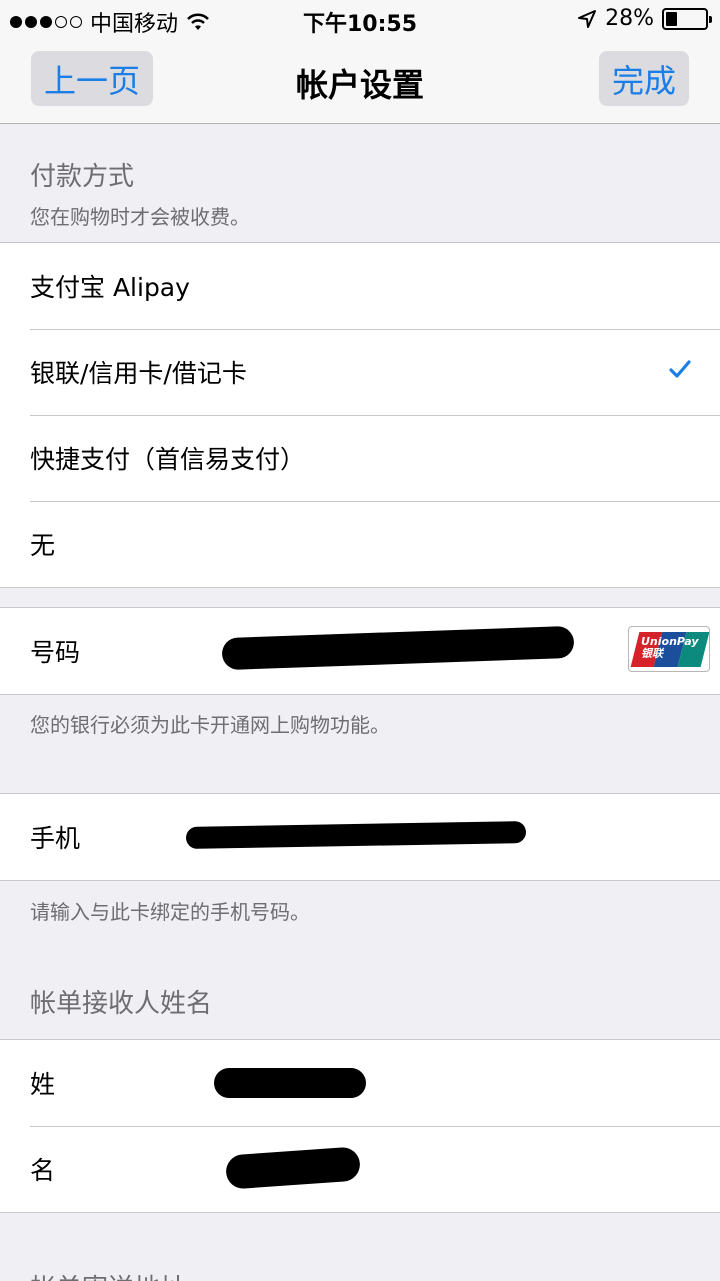 This screenshot has height=1281, width=720. I want to click on location-arrow-icon, so click(587, 18).